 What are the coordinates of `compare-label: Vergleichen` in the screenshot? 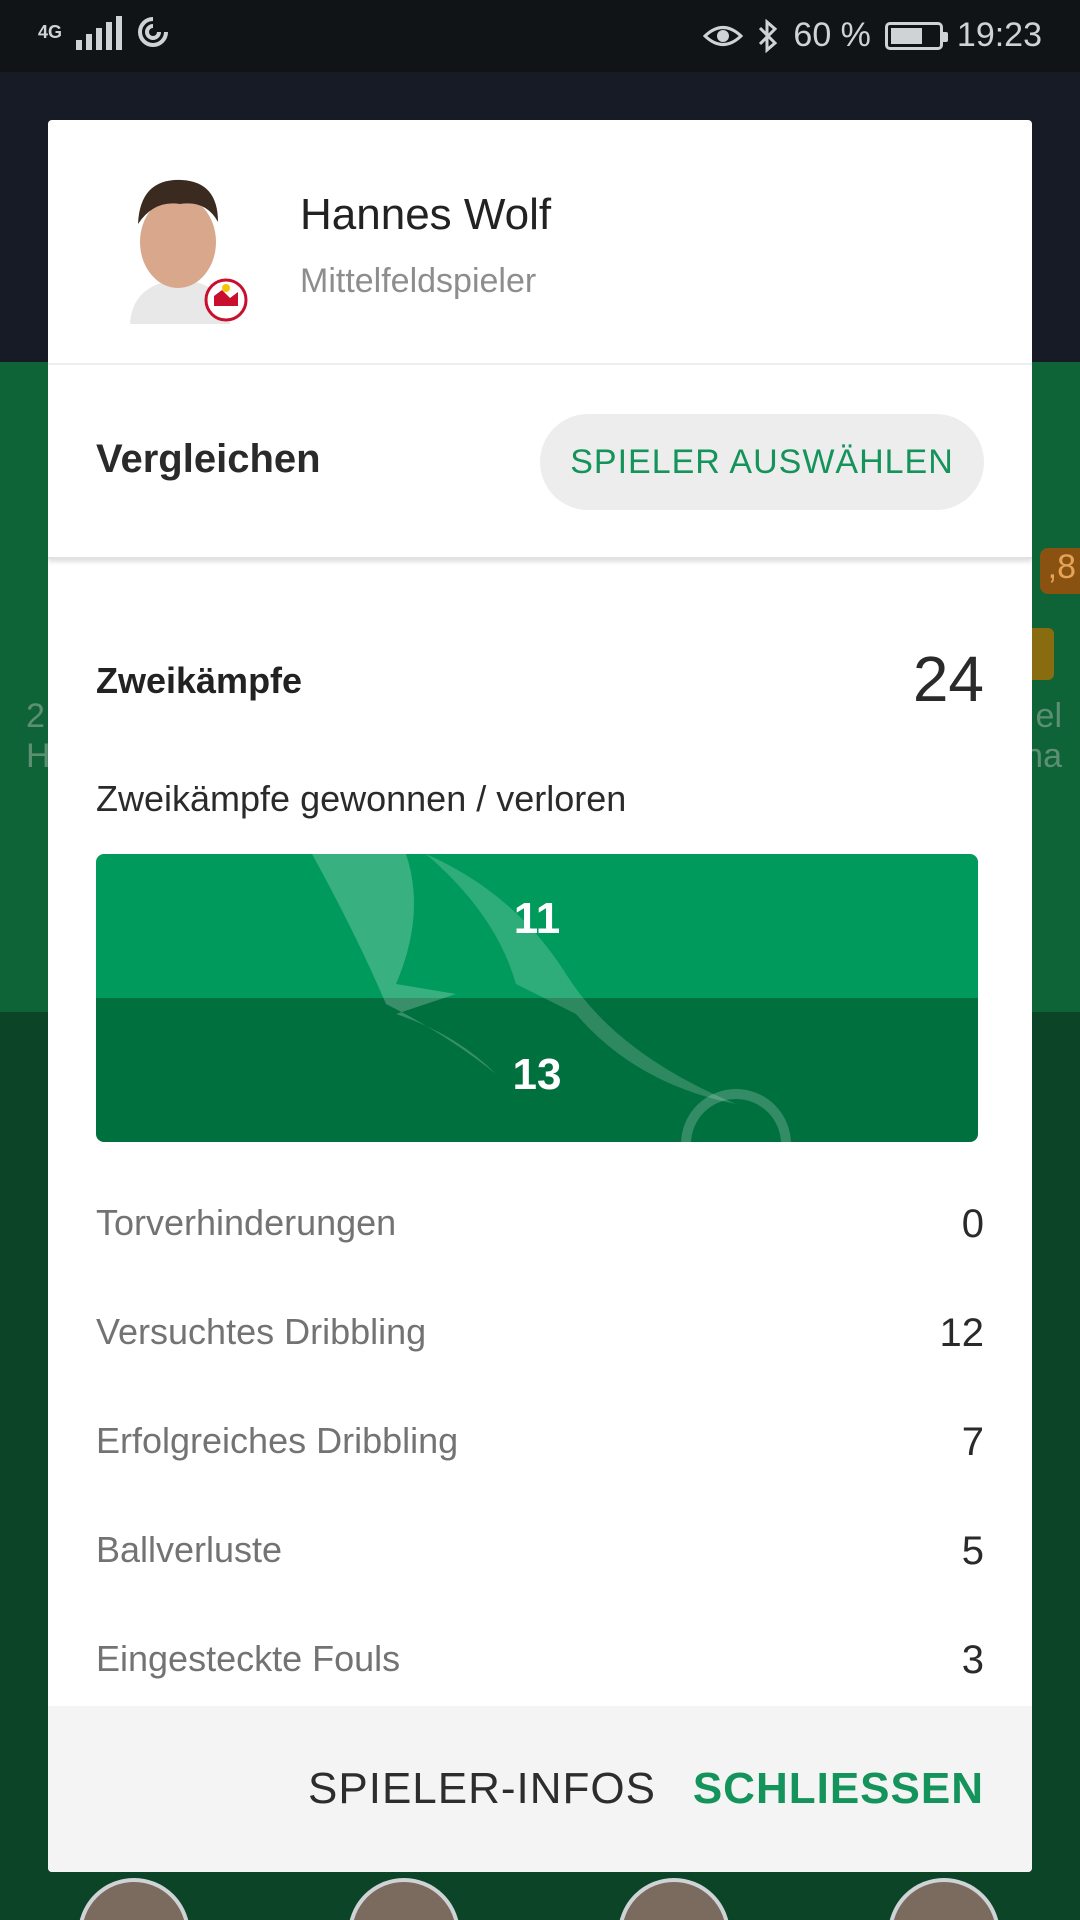 It's located at (208, 459).